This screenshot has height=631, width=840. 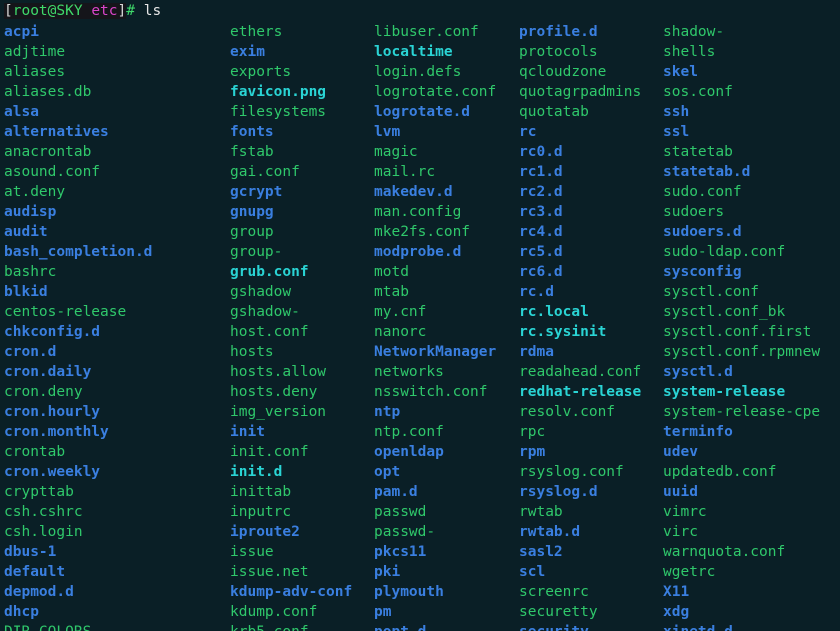 What do you see at coordinates (541, 512) in the screenshot?
I see `ls-entry: rwtab` at bounding box center [541, 512].